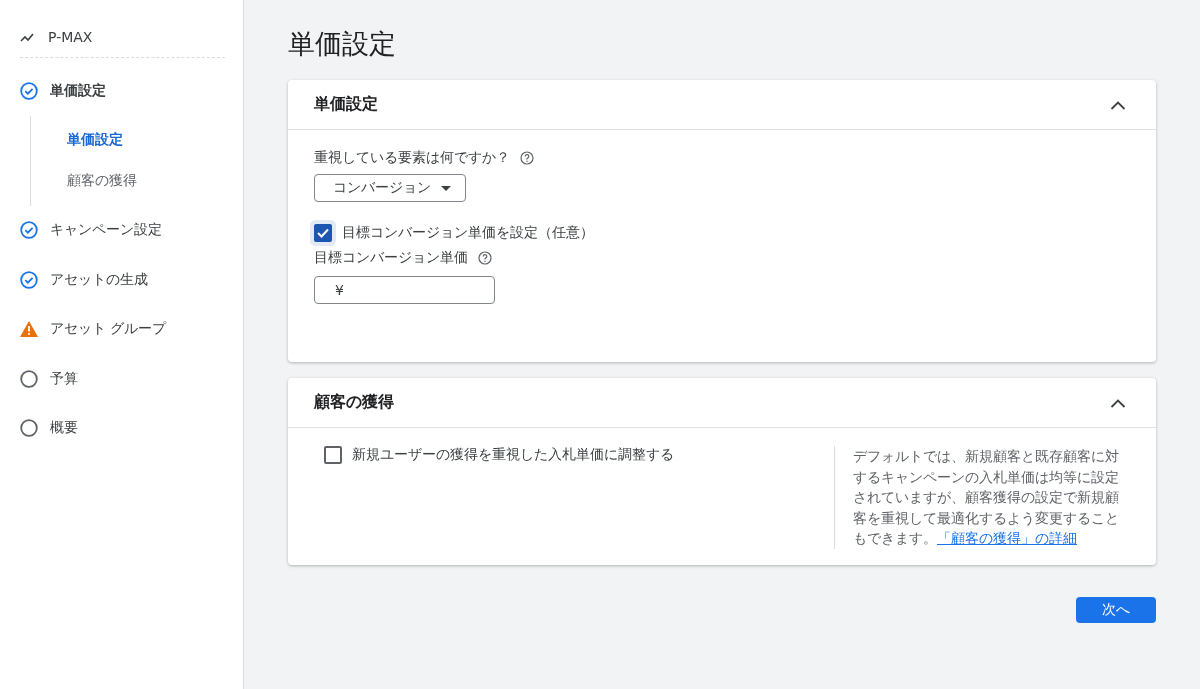 This screenshot has width=1200, height=689. Describe the element at coordinates (128, 181) in the screenshot. I see `sidebar-subitem: 顧客の獲得` at that location.